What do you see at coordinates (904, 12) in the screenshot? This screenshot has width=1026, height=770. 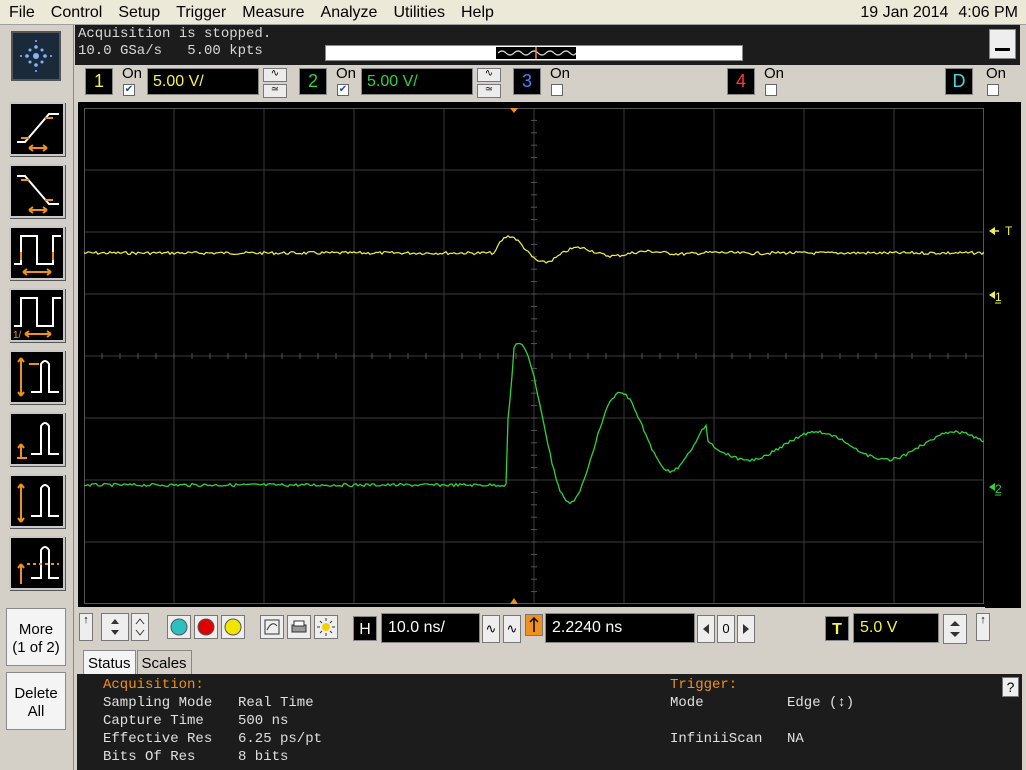 I see `date-label: 19 Jan 2014` at bounding box center [904, 12].